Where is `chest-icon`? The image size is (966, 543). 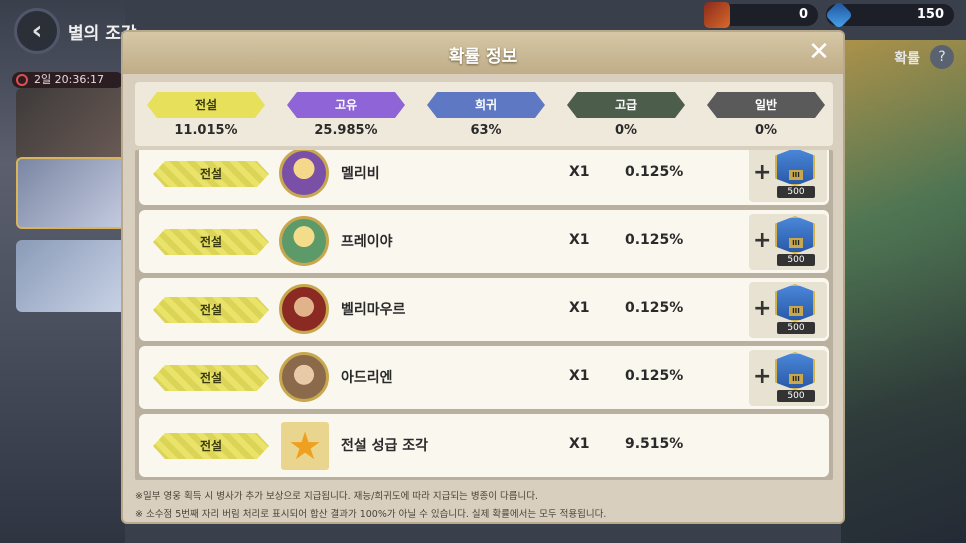 chest-icon is located at coordinates (717, 15).